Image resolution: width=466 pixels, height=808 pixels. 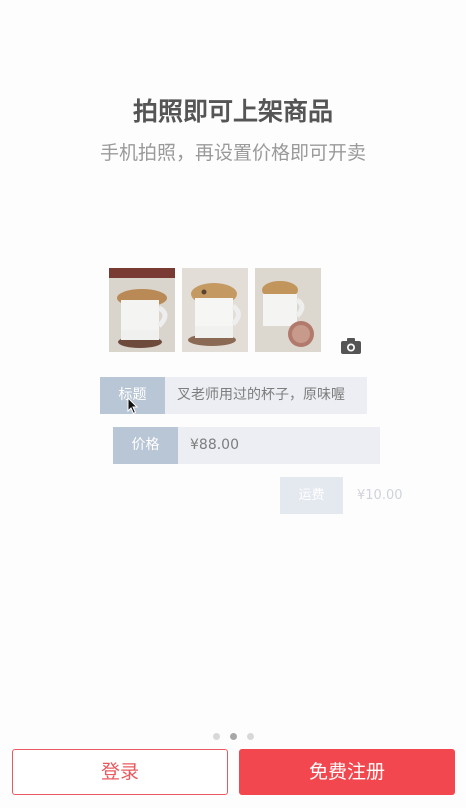 What do you see at coordinates (133, 406) in the screenshot?
I see `mouse-cursor-icon` at bounding box center [133, 406].